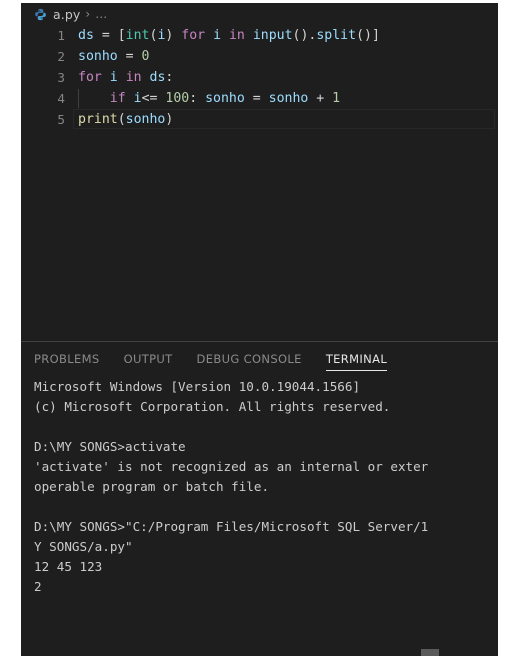  What do you see at coordinates (68, 566) in the screenshot?
I see `terminal-line: 12 45 123` at bounding box center [68, 566].